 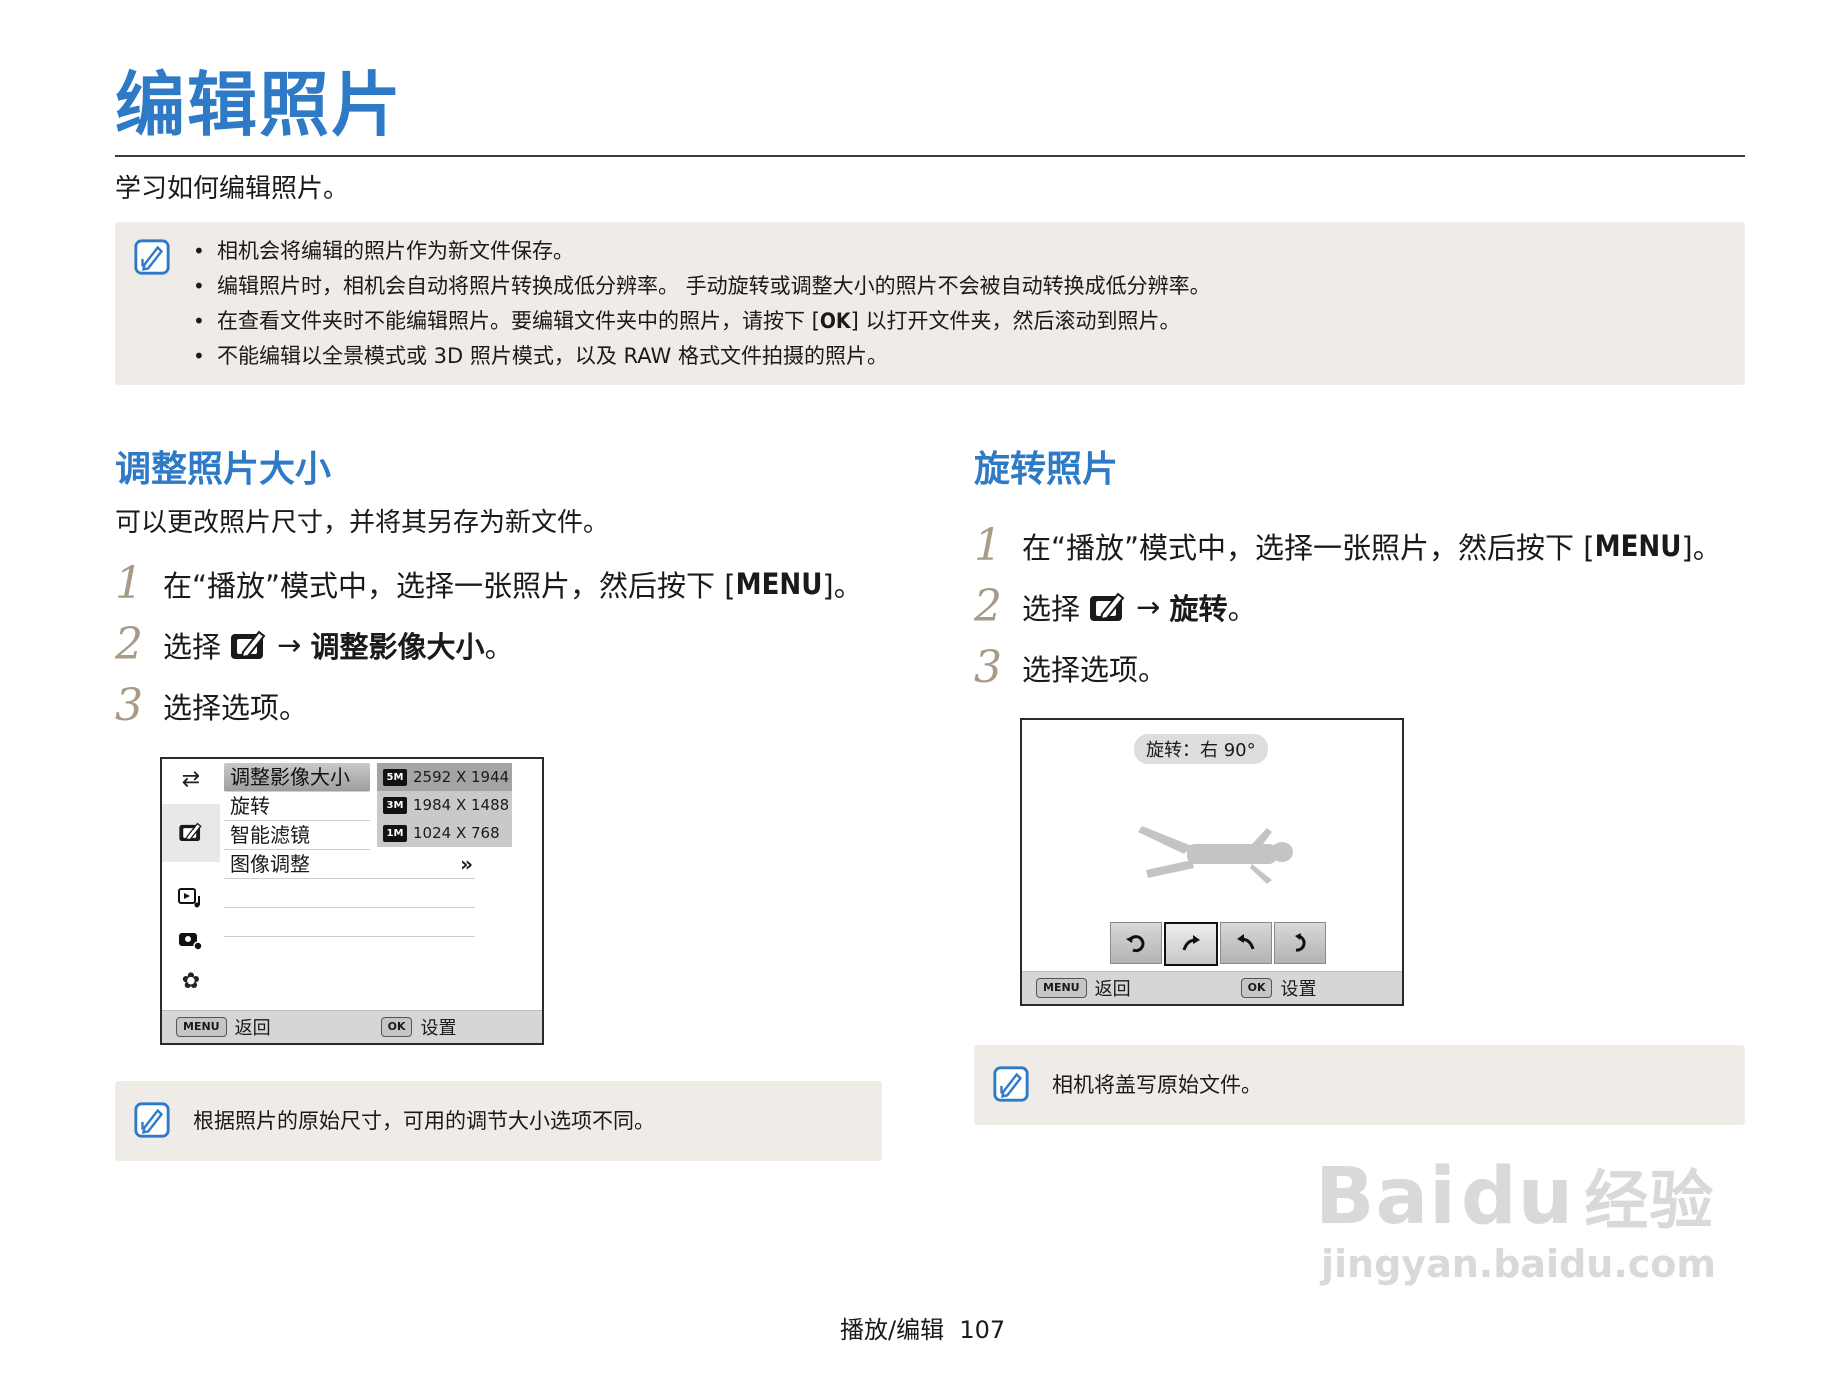 What do you see at coordinates (892, 1330) in the screenshot?
I see `footer-section: 播放/编辑` at bounding box center [892, 1330].